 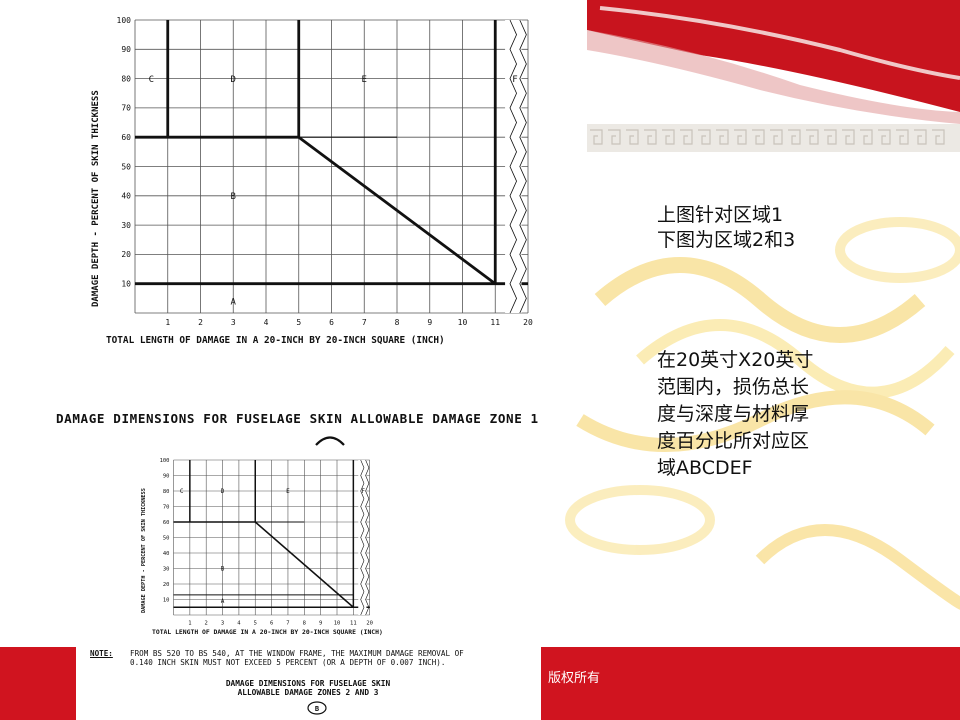 I want to click on zone1-note: 上图针对区域1, so click(x=720, y=215).